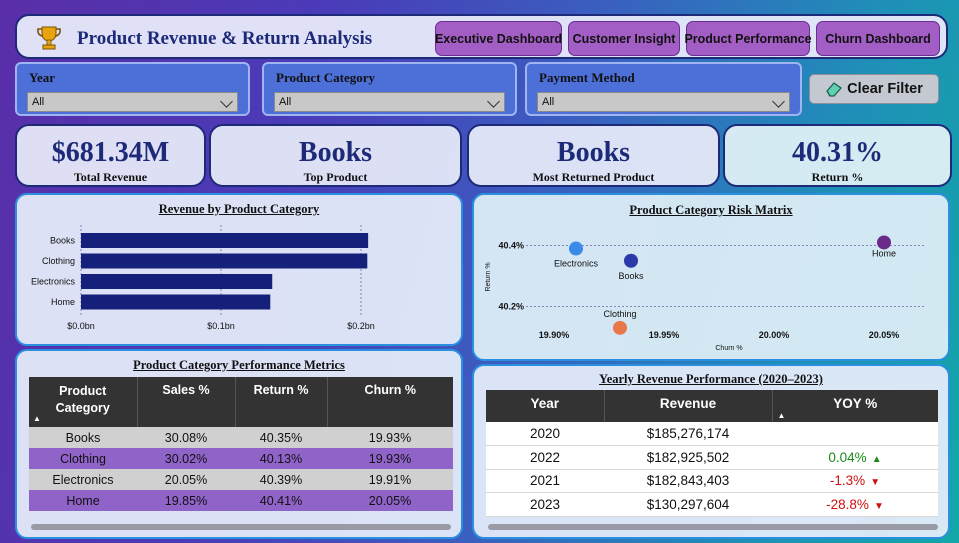  What do you see at coordinates (83, 458) in the screenshot?
I see `table-cell: Clothing` at bounding box center [83, 458].